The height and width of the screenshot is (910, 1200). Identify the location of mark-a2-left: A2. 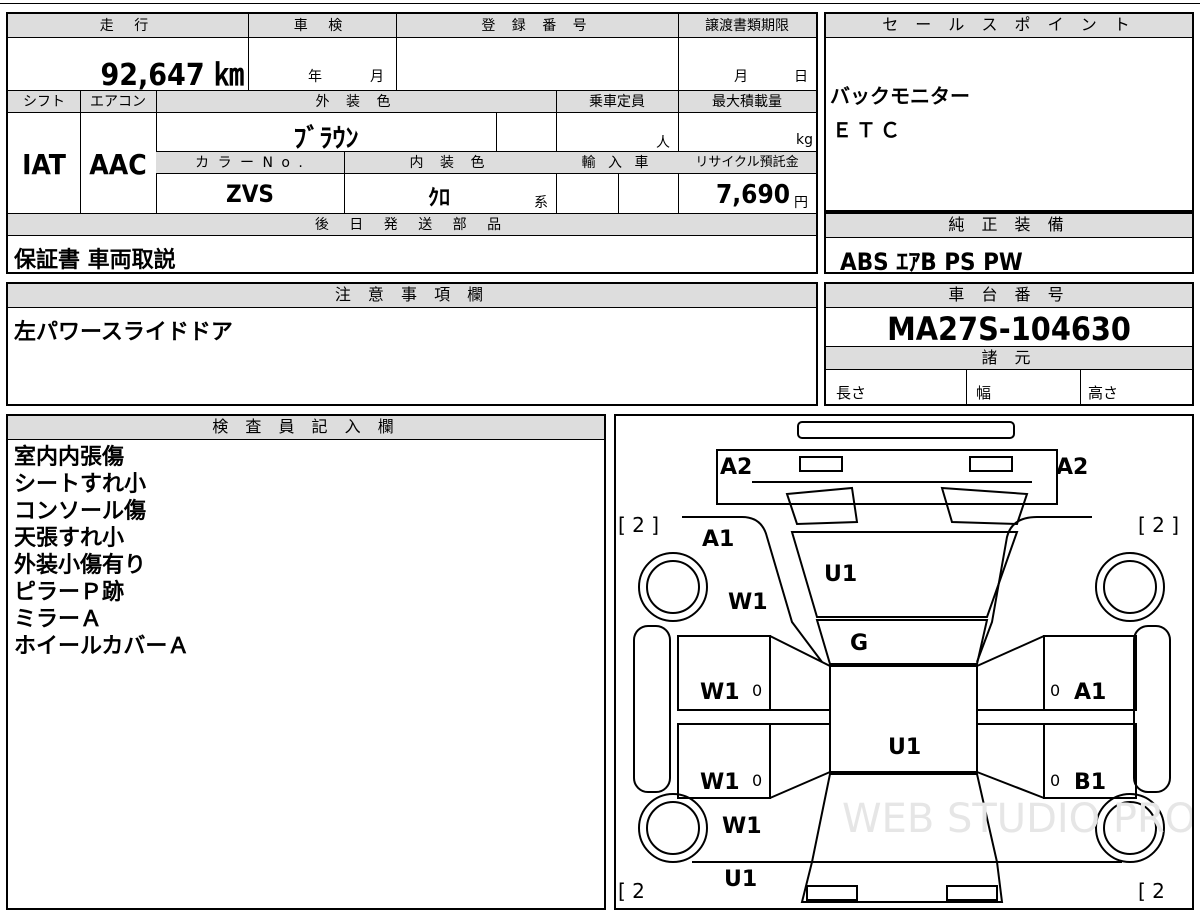
(736, 467).